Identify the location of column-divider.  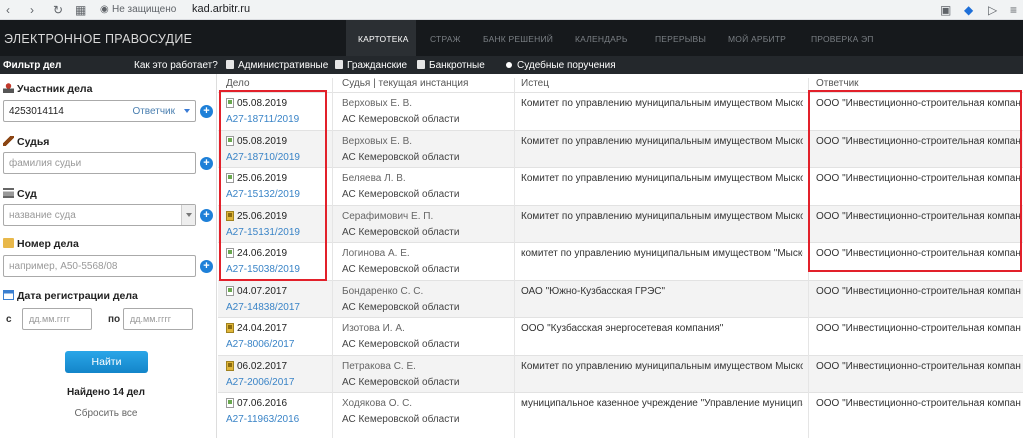
(332, 258).